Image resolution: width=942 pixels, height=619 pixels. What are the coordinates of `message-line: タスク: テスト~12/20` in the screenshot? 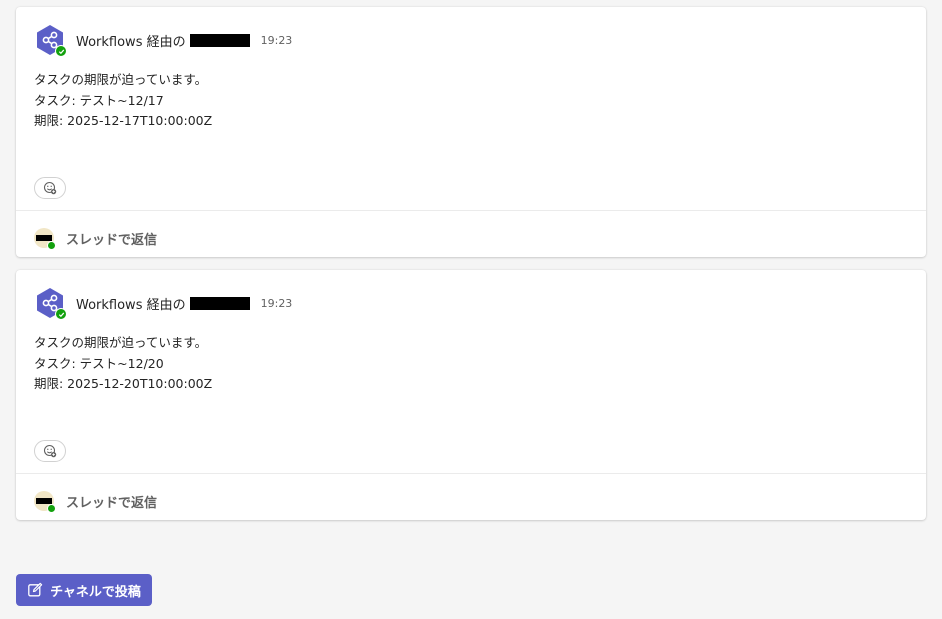 It's located at (99, 363).